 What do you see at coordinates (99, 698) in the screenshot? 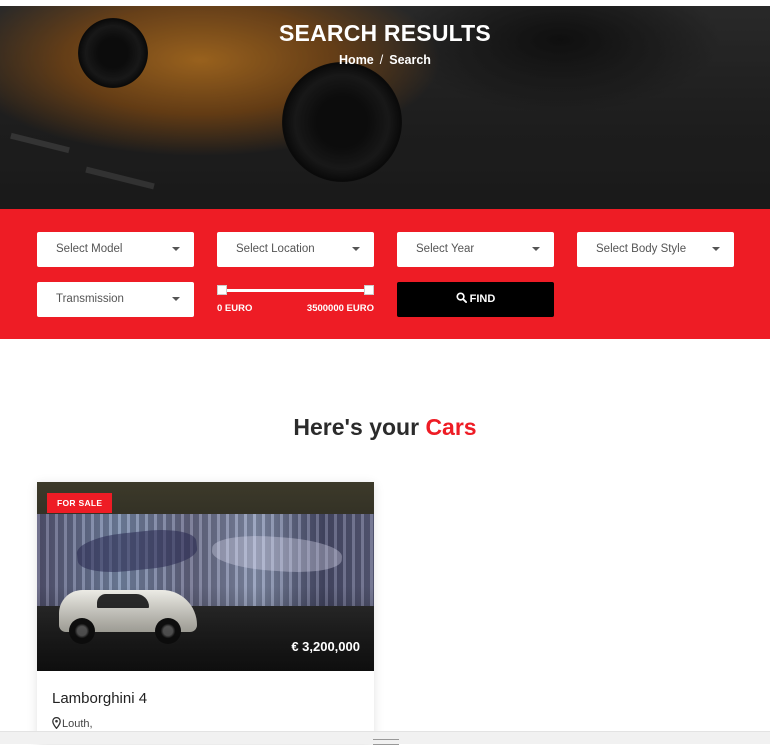
I see `car-title-link: Lamborghini 4` at bounding box center [99, 698].